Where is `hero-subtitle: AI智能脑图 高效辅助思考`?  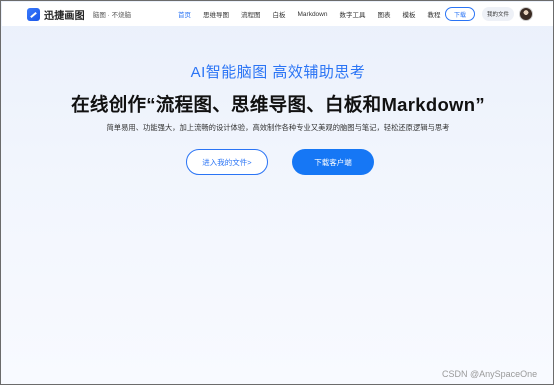
hero-subtitle: AI智能脑图 高效辅助思考 is located at coordinates (278, 72).